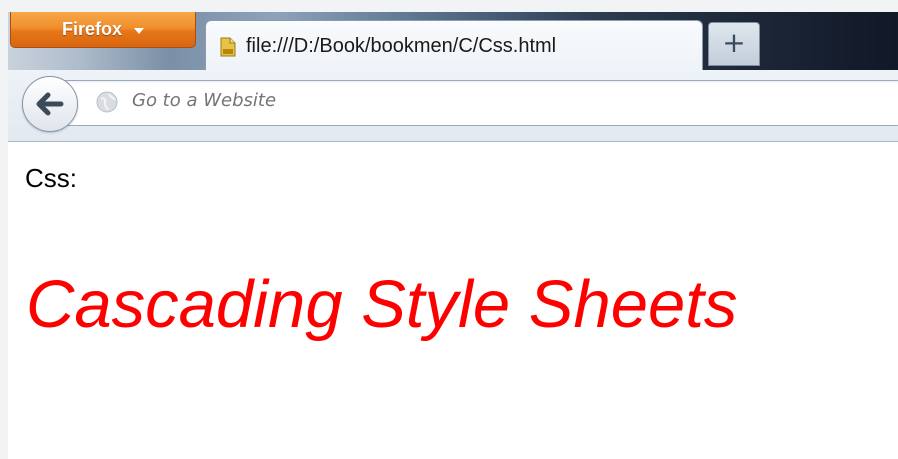 This screenshot has height=459, width=898. What do you see at coordinates (382, 100) in the screenshot?
I see `url-input` at bounding box center [382, 100].